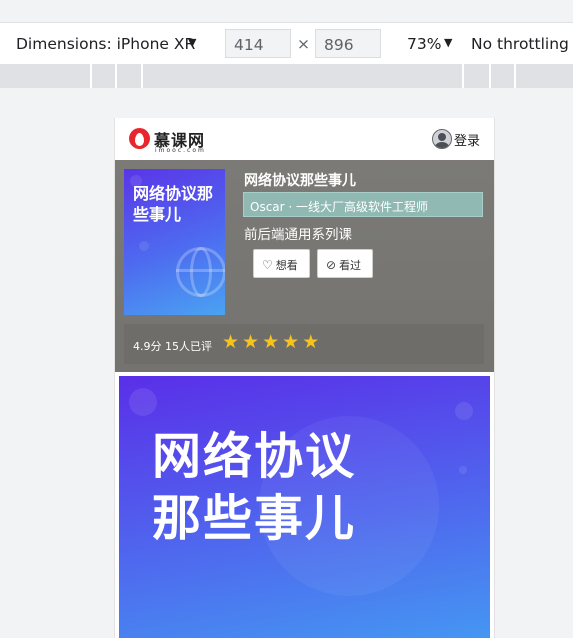 The image size is (573, 638). What do you see at coordinates (173, 204) in the screenshot?
I see `cover-title: 网络协议那些事儿` at bounding box center [173, 204].